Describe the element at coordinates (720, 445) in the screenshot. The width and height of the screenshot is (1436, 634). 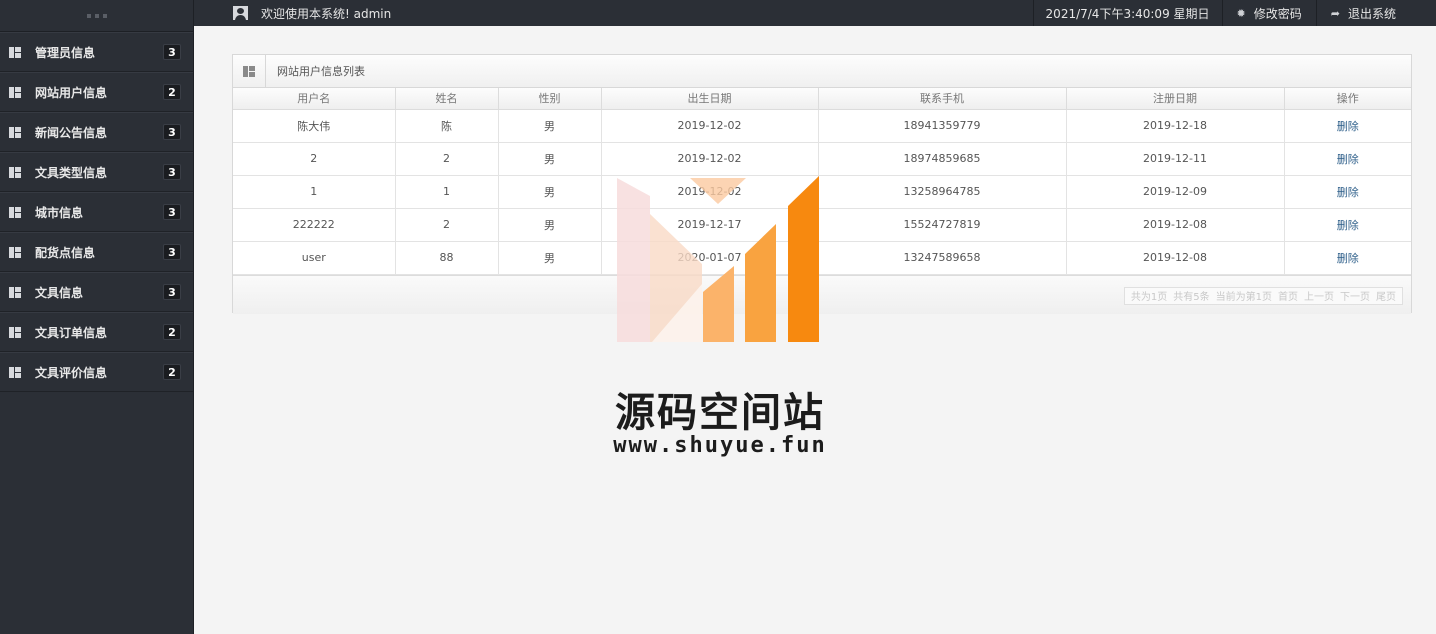
I see `watermark-url: www.shuyue.fun` at that location.